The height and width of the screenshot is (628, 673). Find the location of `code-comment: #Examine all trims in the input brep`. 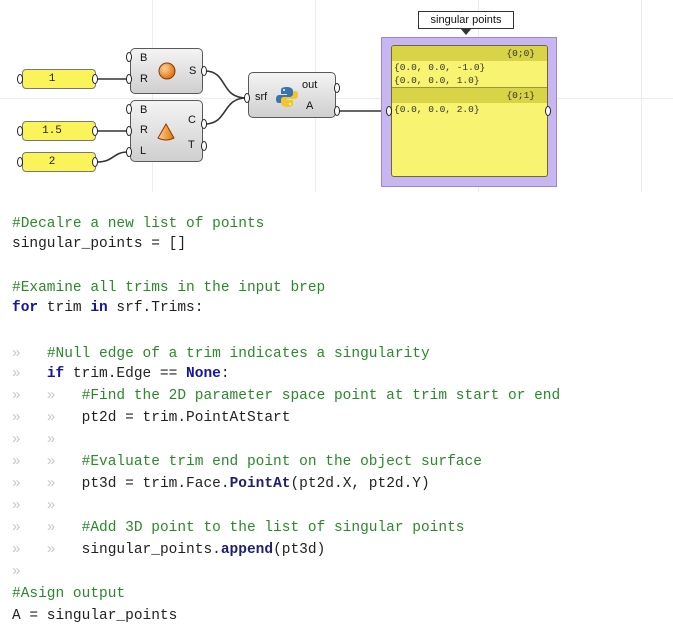

code-comment: #Examine all trims in the input brep is located at coordinates (169, 288).